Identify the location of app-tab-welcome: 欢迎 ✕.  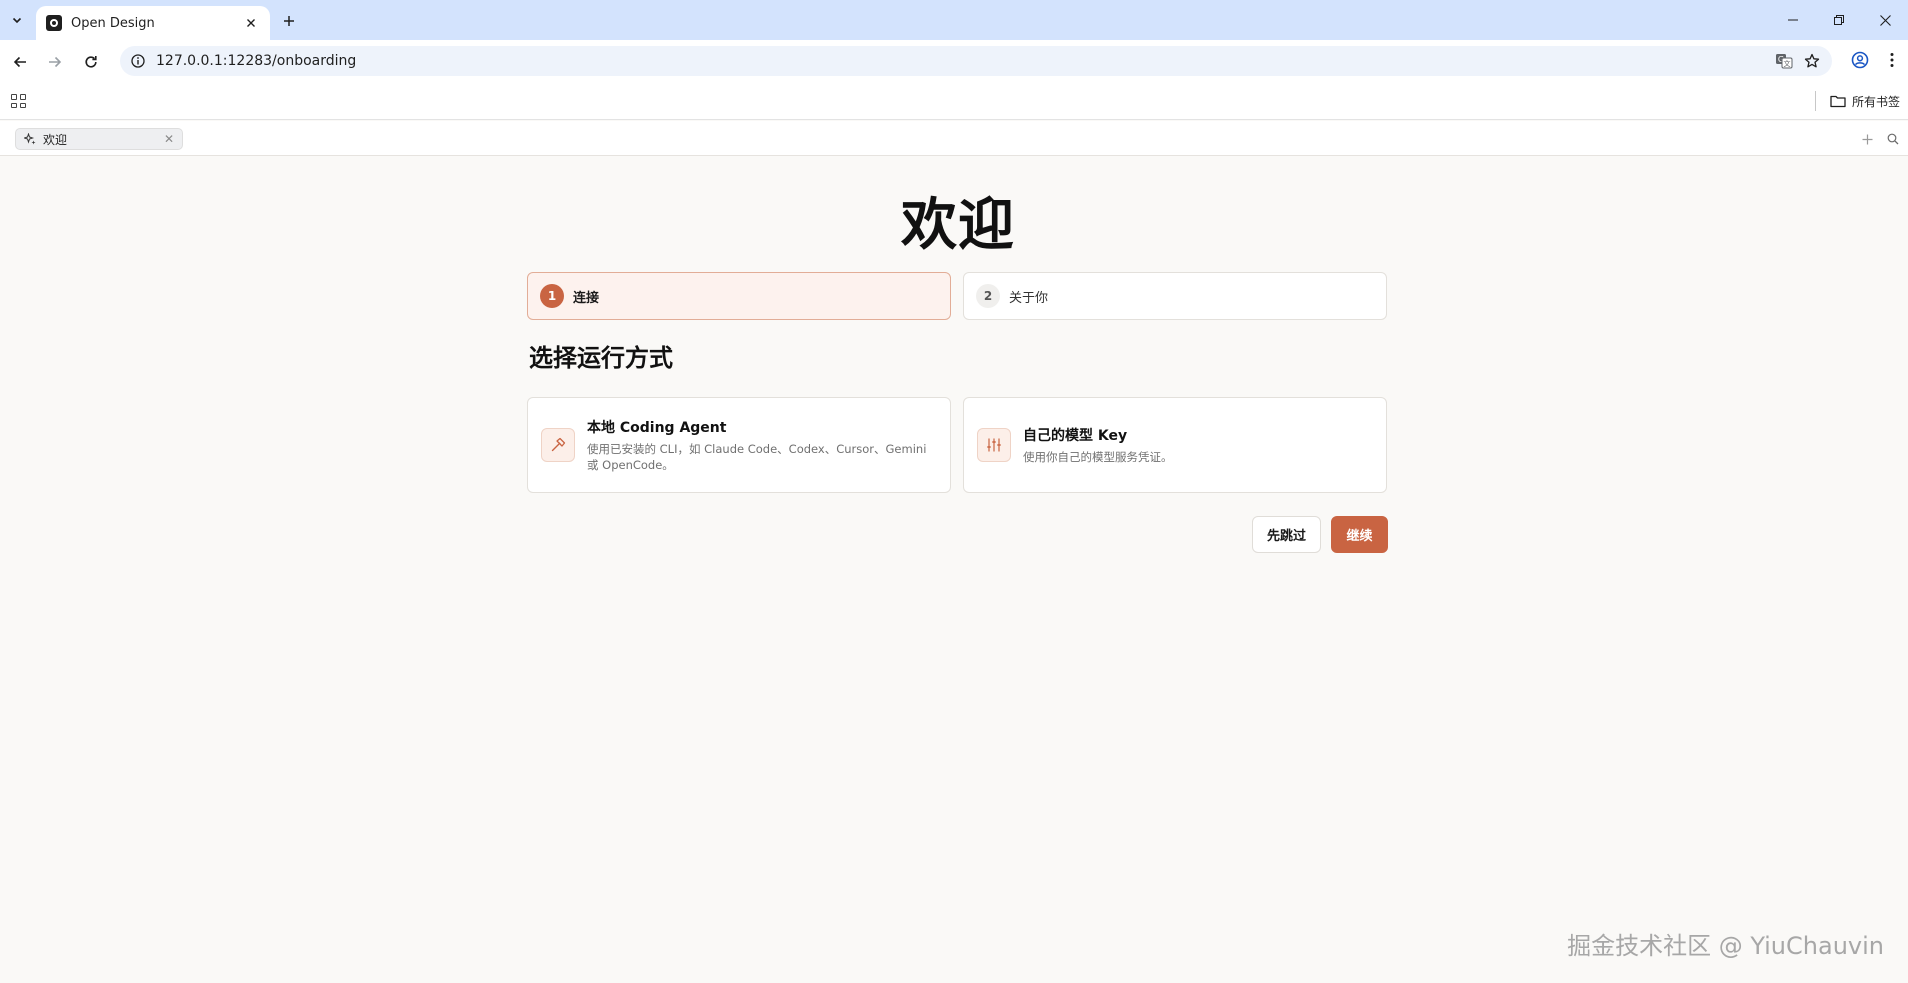
(99, 139).